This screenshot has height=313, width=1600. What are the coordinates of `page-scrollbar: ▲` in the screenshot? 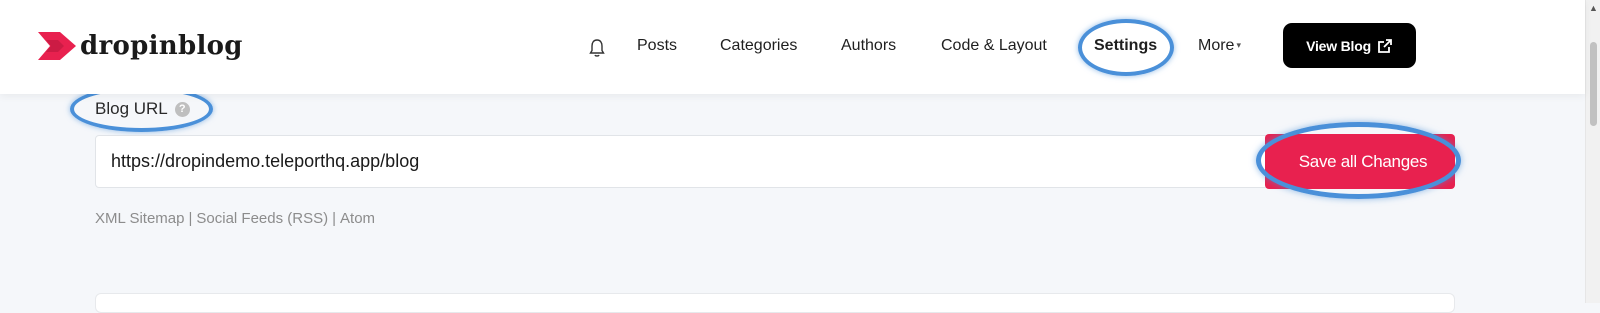 It's located at (1592, 151).